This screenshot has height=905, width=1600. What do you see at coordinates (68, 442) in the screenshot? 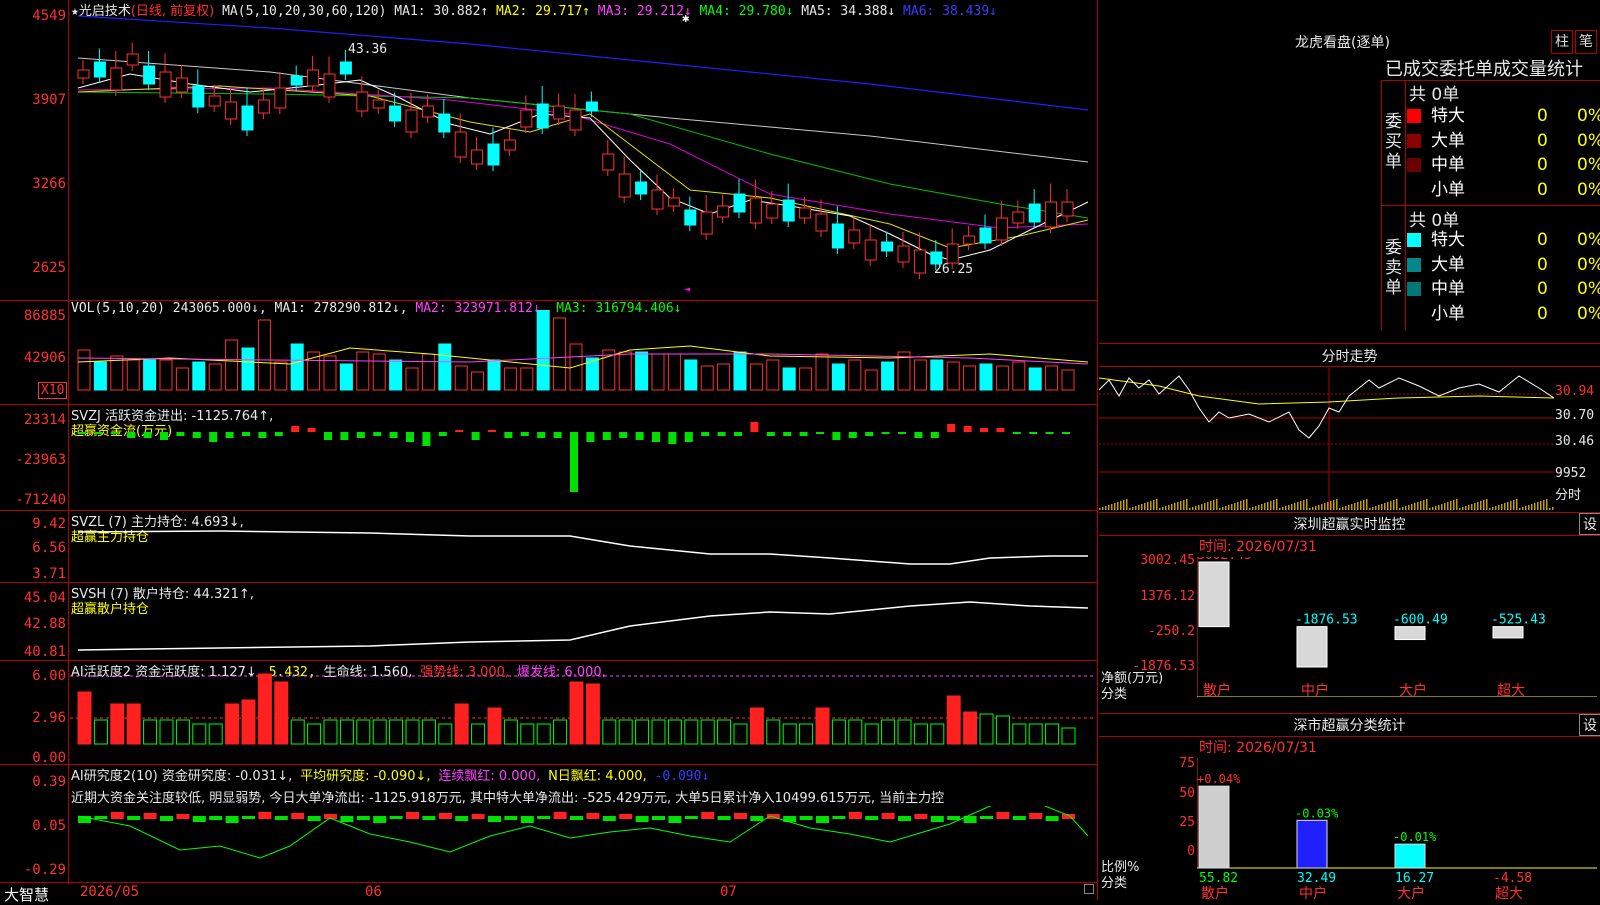
I see `axis-divider` at bounding box center [68, 442].